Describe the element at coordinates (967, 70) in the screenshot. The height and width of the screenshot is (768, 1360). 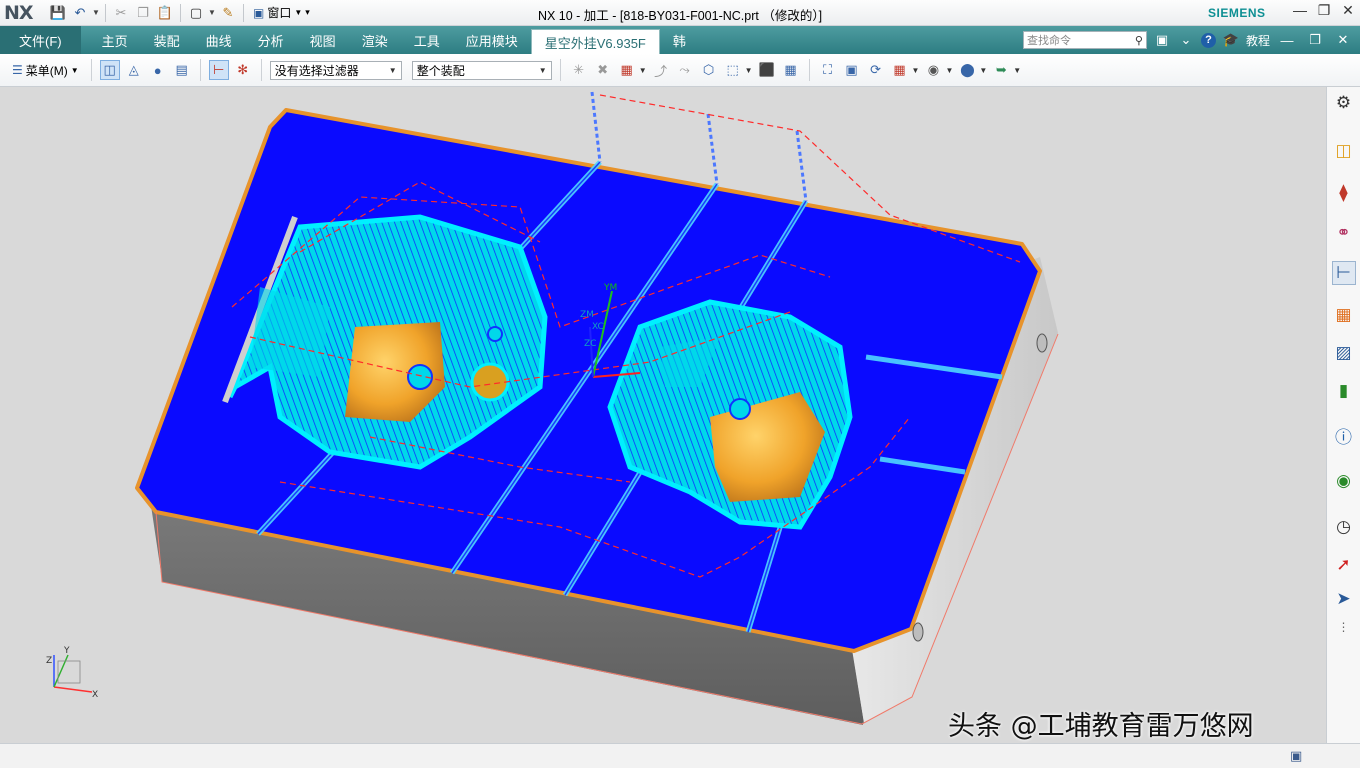
I see `shaded-icon: ⬤` at that location.